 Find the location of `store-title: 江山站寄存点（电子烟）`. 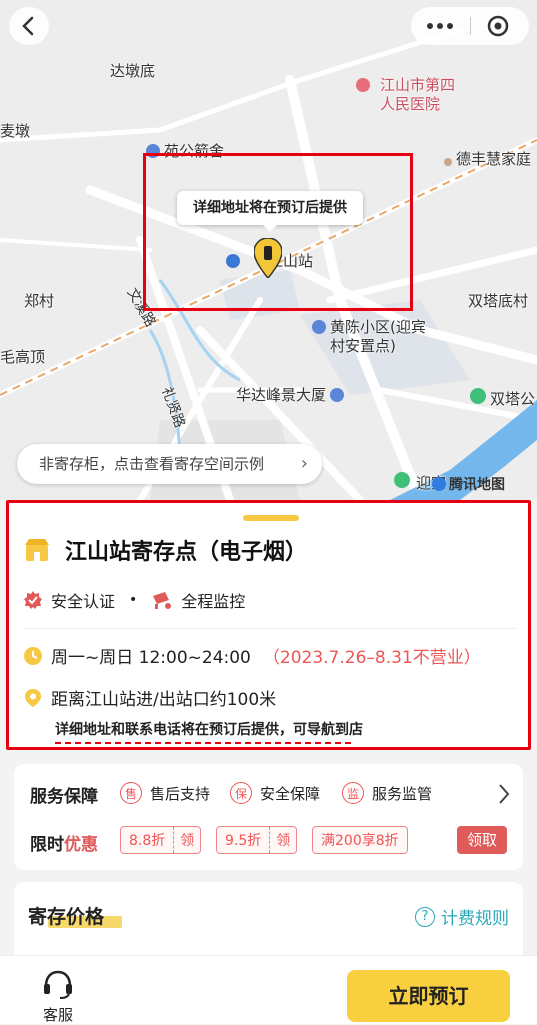

store-title: 江山站寄存点（电子烟） is located at coordinates (186, 552).